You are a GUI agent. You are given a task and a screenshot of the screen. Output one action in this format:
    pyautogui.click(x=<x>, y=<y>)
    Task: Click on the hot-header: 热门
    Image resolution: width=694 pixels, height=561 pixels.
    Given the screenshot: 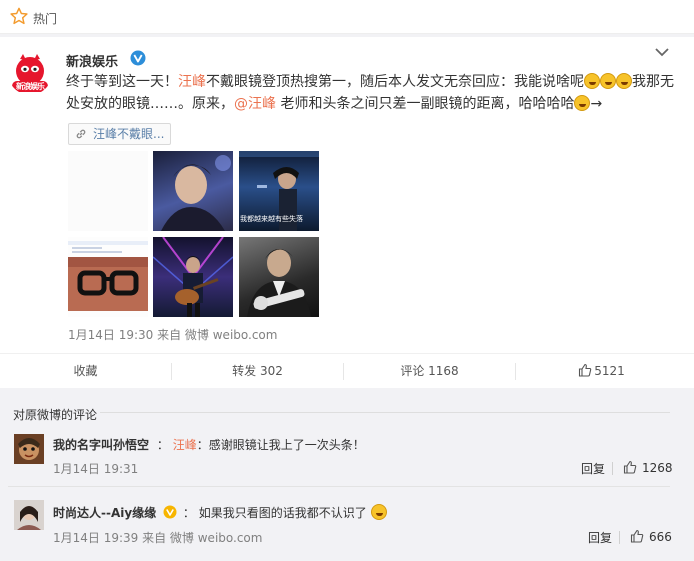 What is the action you would take?
    pyautogui.click(x=347, y=17)
    